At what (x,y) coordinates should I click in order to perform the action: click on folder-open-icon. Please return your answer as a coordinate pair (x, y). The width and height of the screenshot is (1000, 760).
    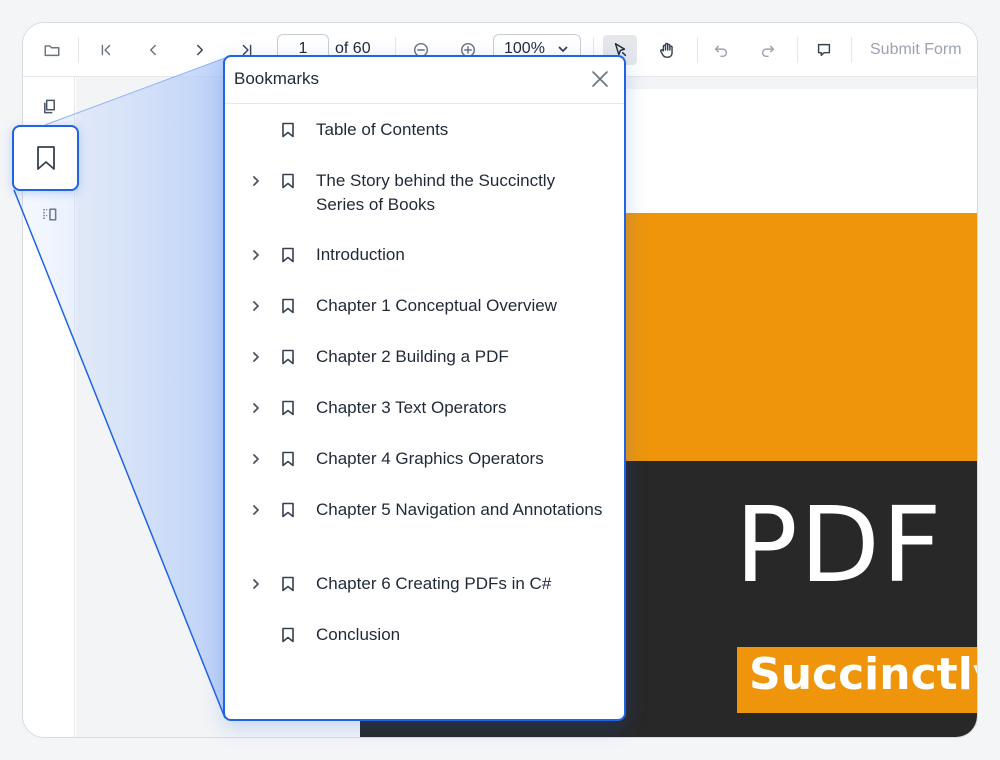
    Looking at the image, I should click on (52, 51).